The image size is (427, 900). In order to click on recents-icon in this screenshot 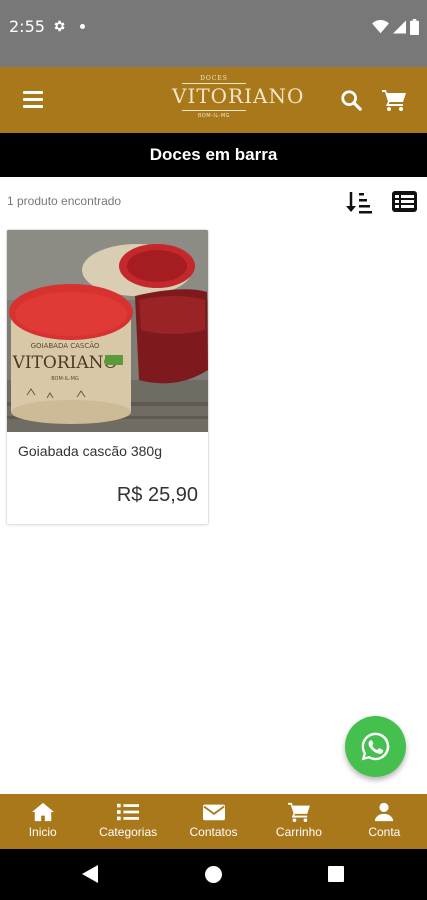, I will do `click(336, 874)`.